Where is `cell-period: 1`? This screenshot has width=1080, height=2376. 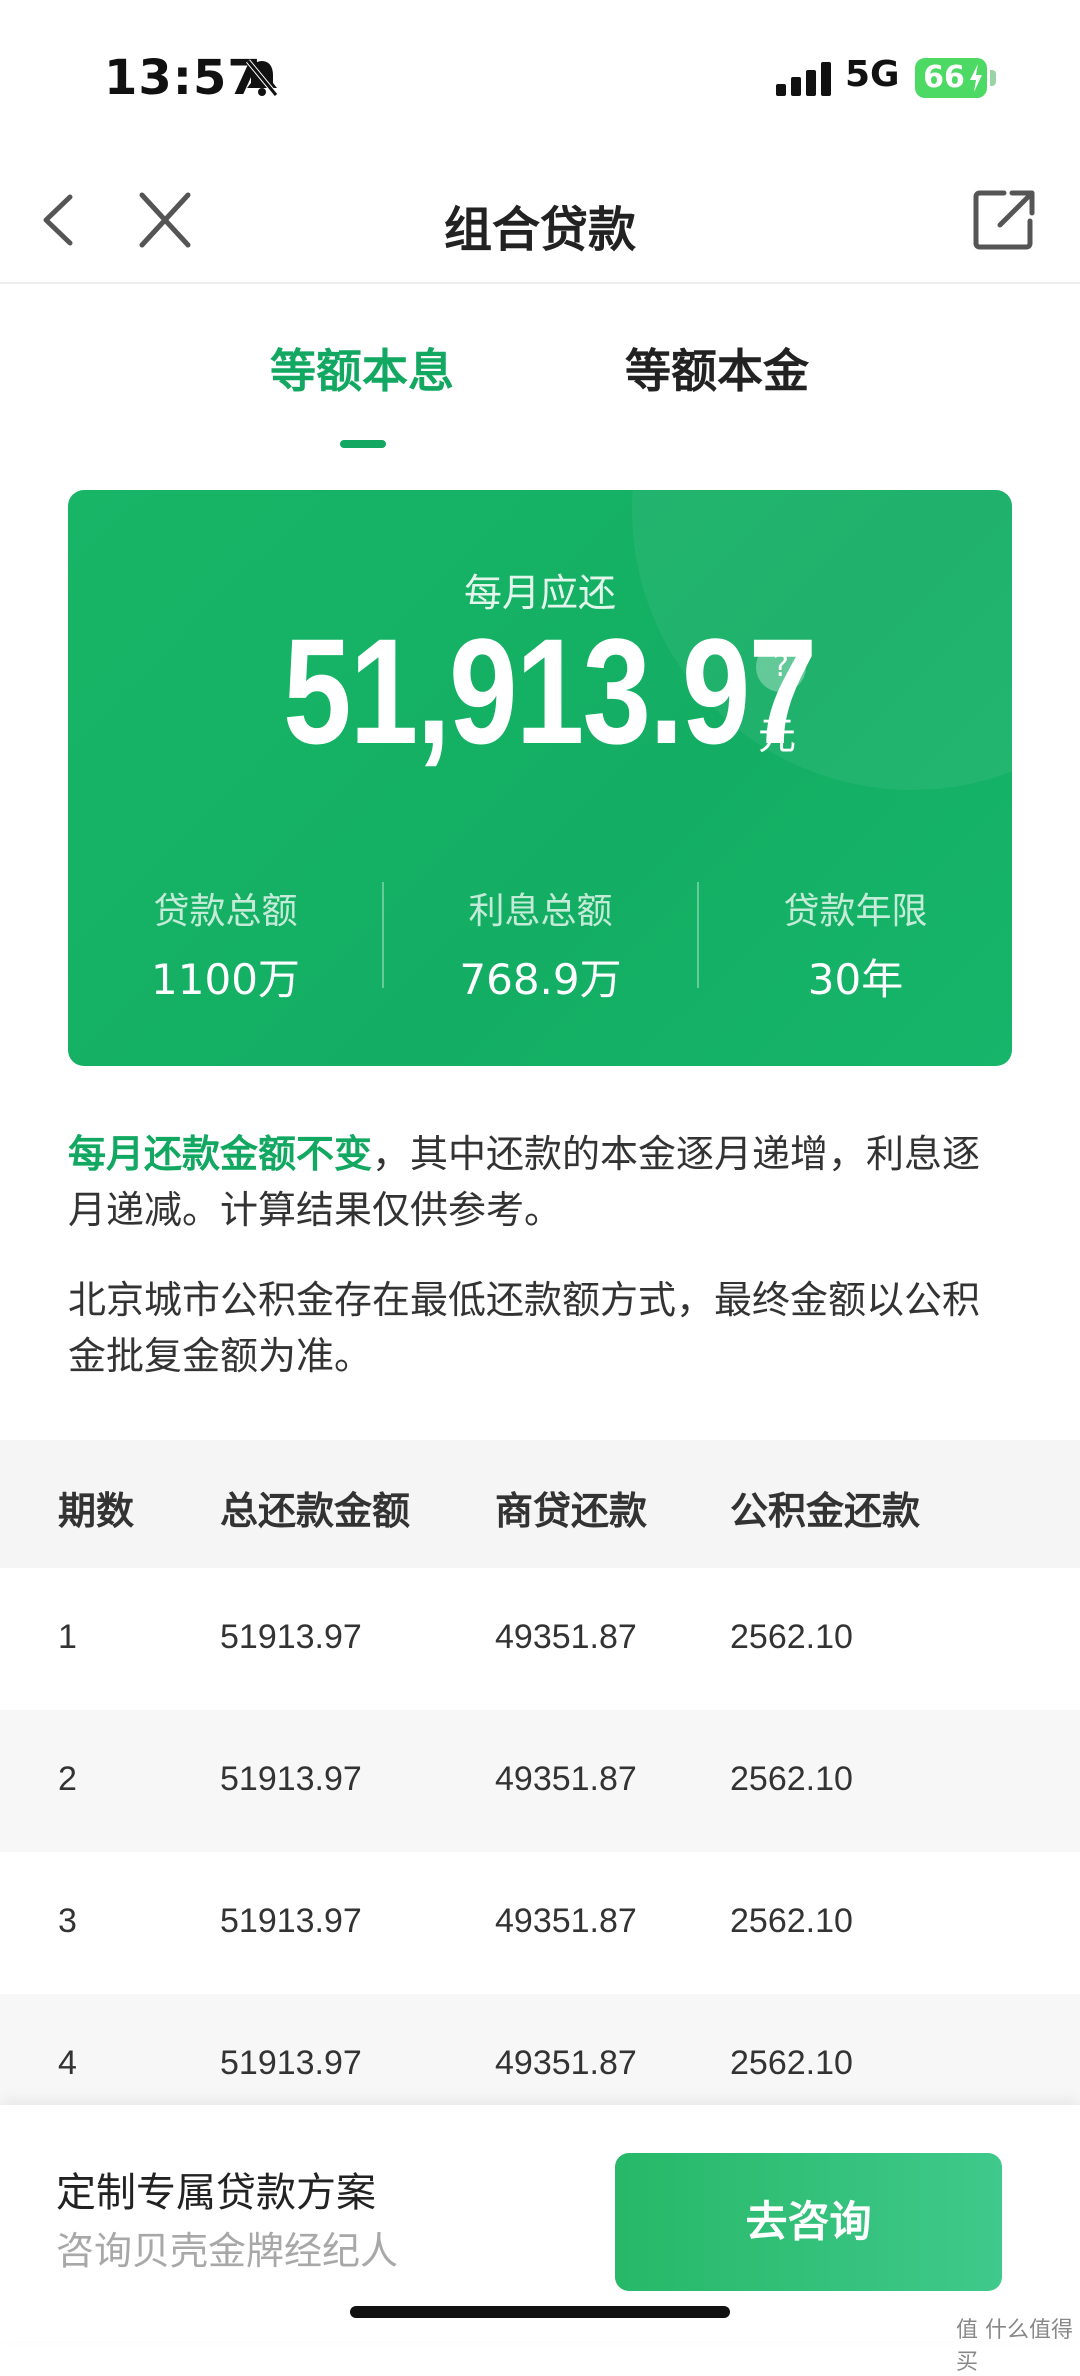 cell-period: 1 is located at coordinates (67, 1637).